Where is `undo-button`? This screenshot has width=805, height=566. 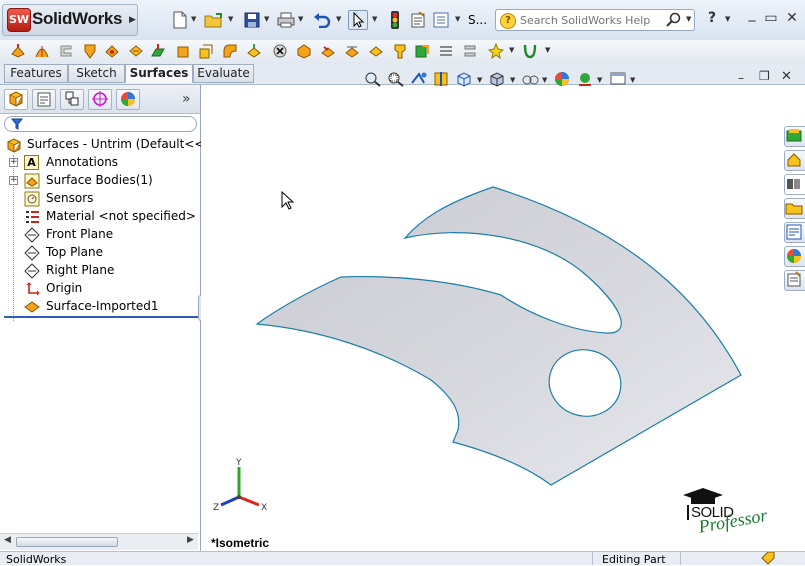
undo-button is located at coordinates (322, 20).